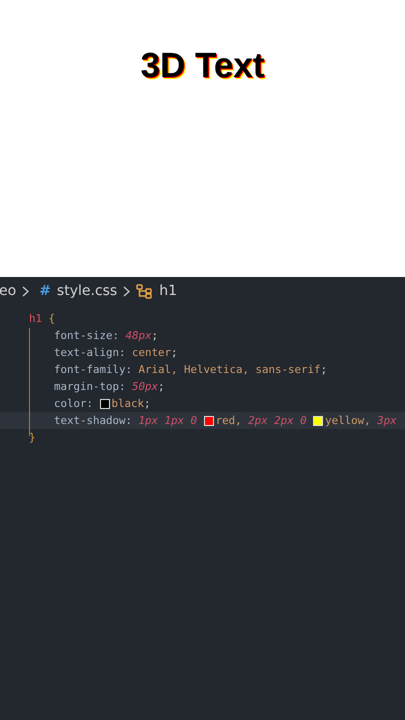  Describe the element at coordinates (145, 387) in the screenshot. I see `code-token: 50px` at that location.